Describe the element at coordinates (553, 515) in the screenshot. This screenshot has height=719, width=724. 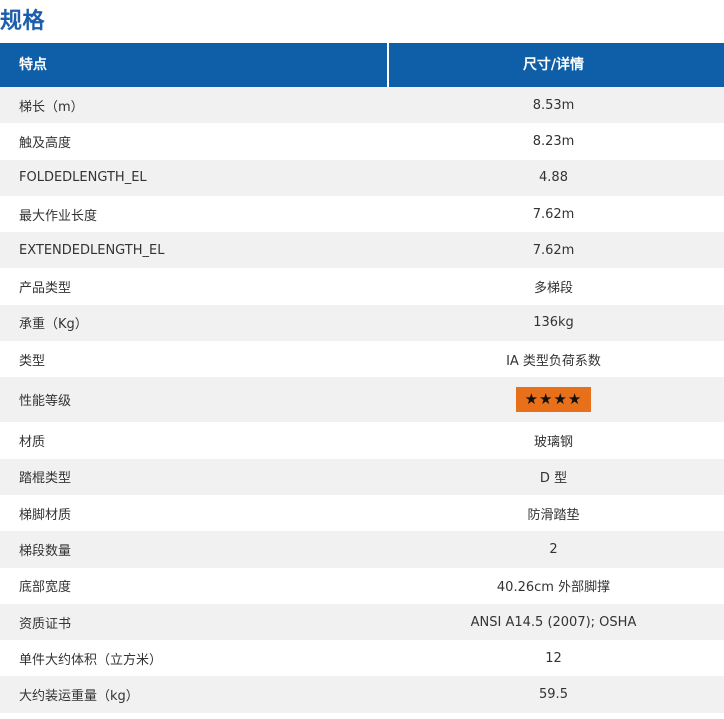
I see `row-value: 防滑踏垫` at that location.